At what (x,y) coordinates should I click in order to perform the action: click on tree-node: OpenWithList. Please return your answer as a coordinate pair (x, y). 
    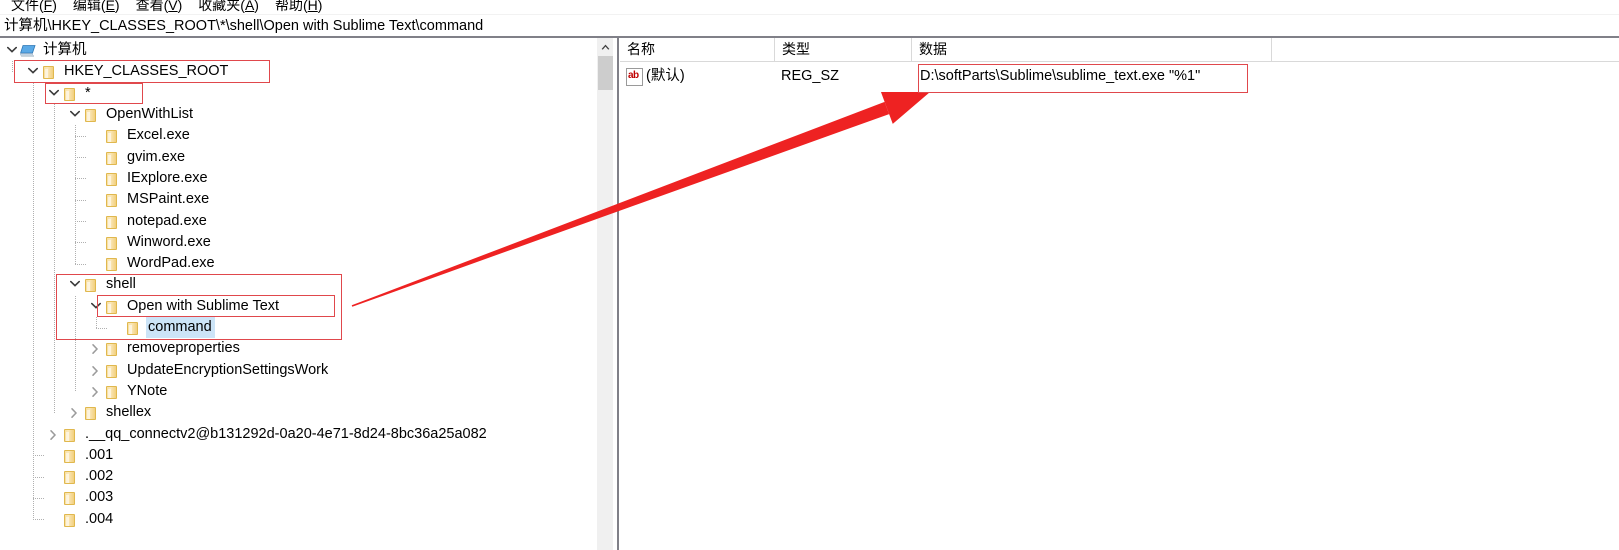
    Looking at the image, I should click on (298, 114).